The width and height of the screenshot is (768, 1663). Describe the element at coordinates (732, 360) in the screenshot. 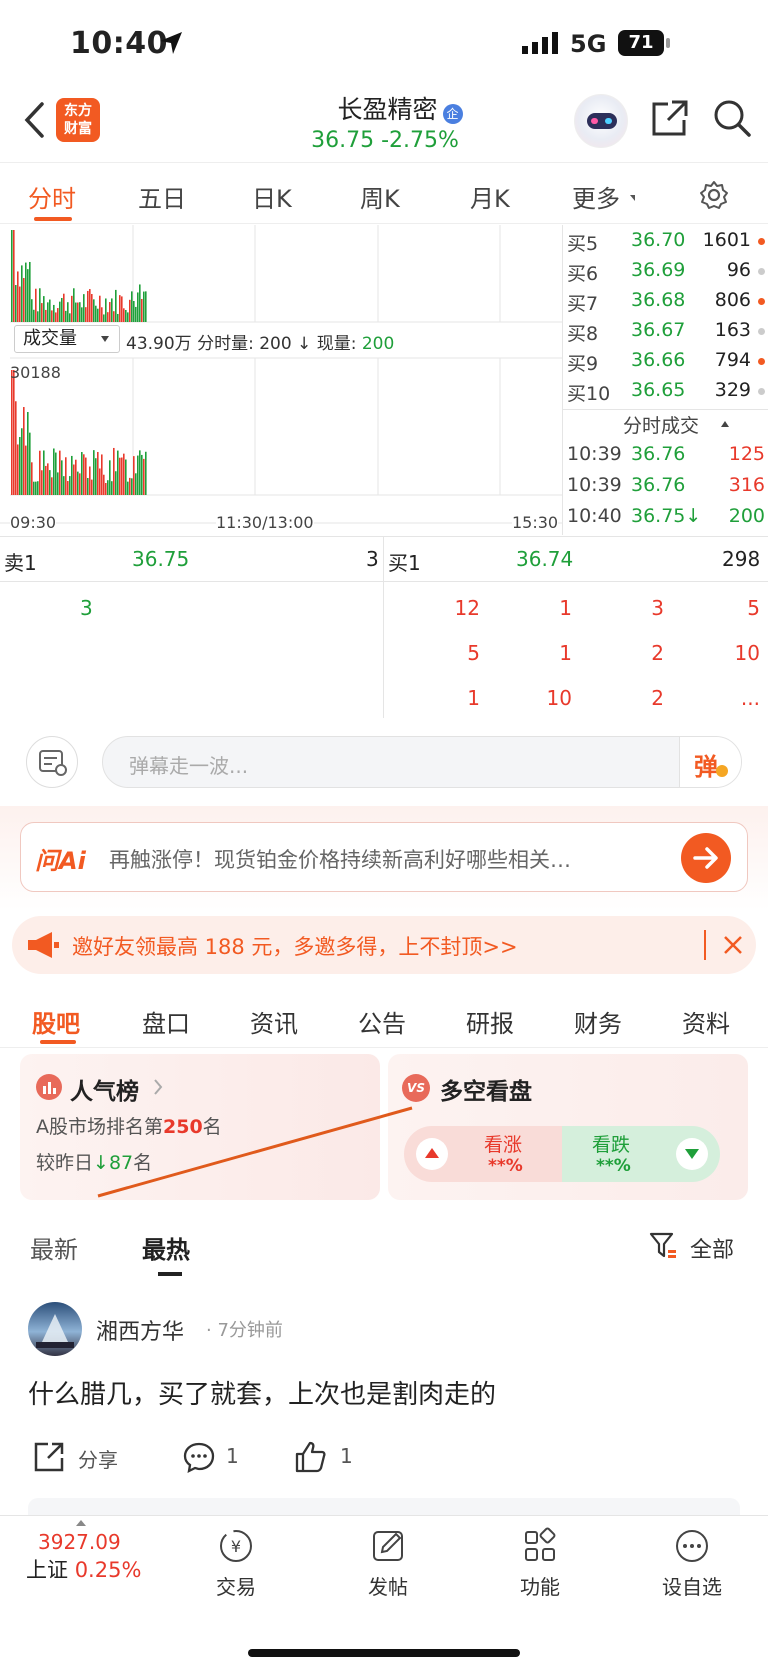

I see `bid-volume: 794` at that location.